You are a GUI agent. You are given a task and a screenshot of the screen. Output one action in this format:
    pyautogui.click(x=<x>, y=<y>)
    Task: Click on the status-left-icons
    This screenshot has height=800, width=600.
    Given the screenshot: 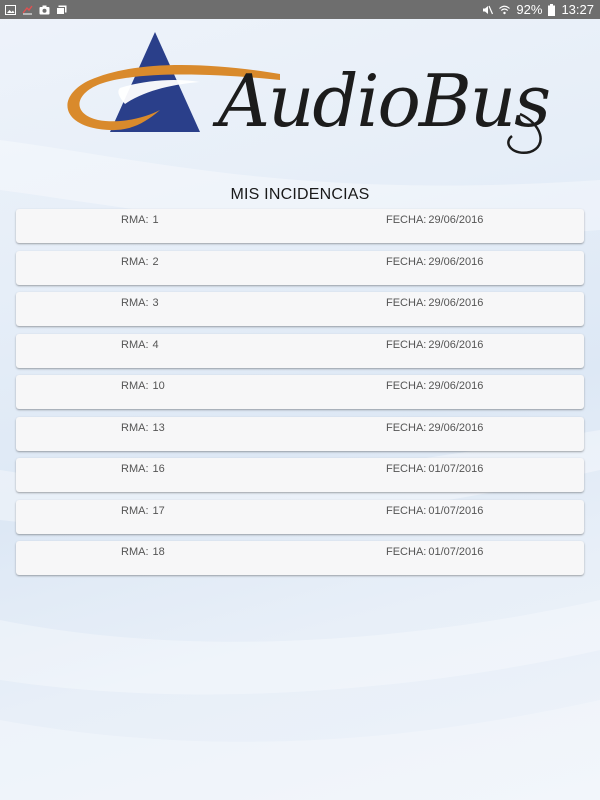 What is the action you would take?
    pyautogui.click(x=36, y=9)
    